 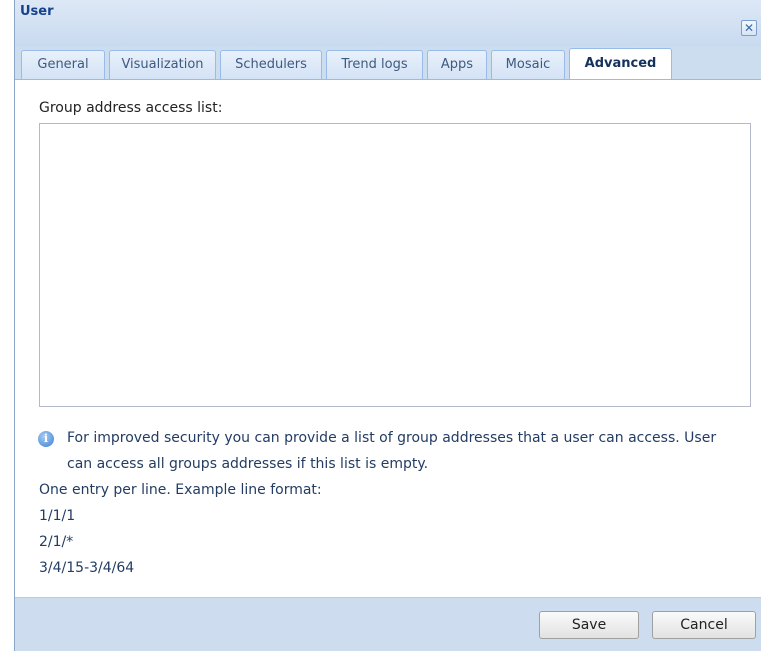 I want to click on tab-general: General, so click(x=63, y=64).